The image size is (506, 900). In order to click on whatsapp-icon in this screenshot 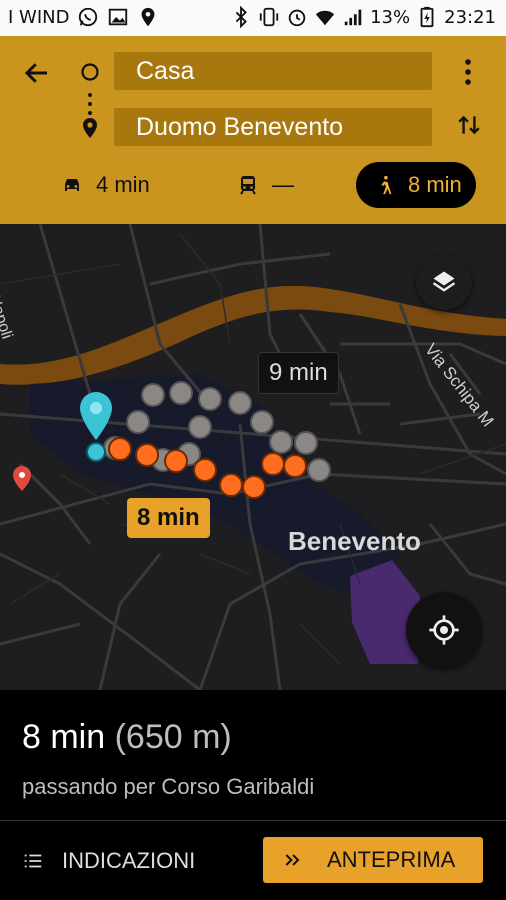, I will do `click(88, 17)`.